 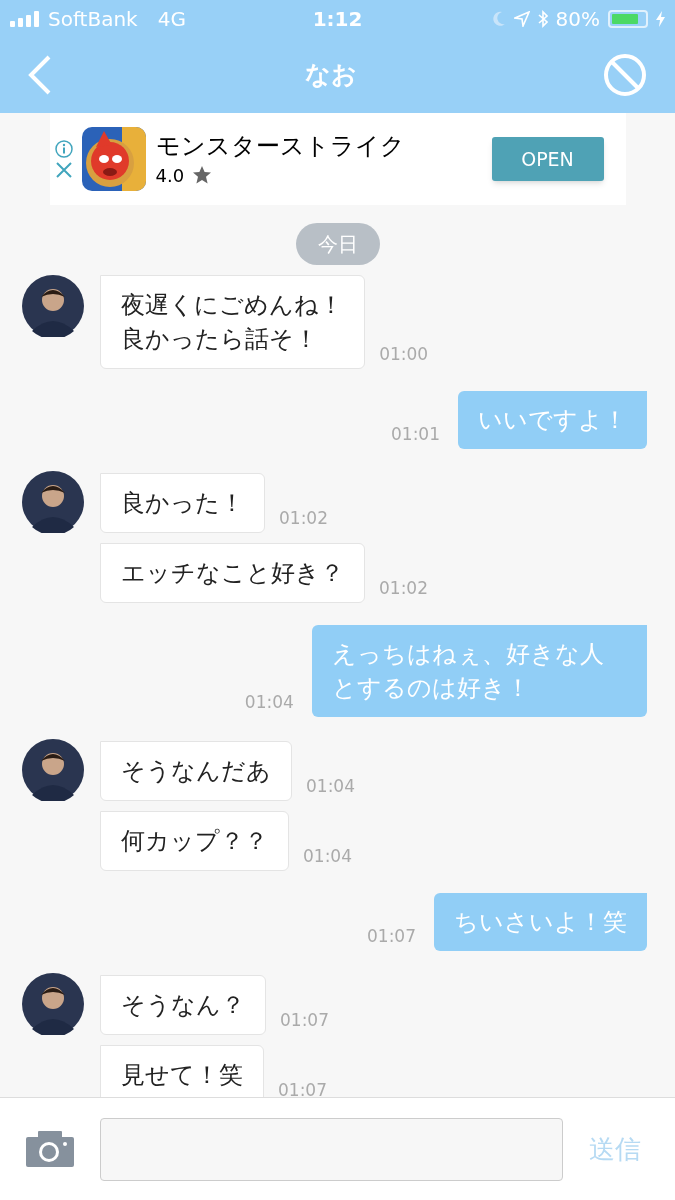 I want to click on close-icon, so click(x=63, y=170).